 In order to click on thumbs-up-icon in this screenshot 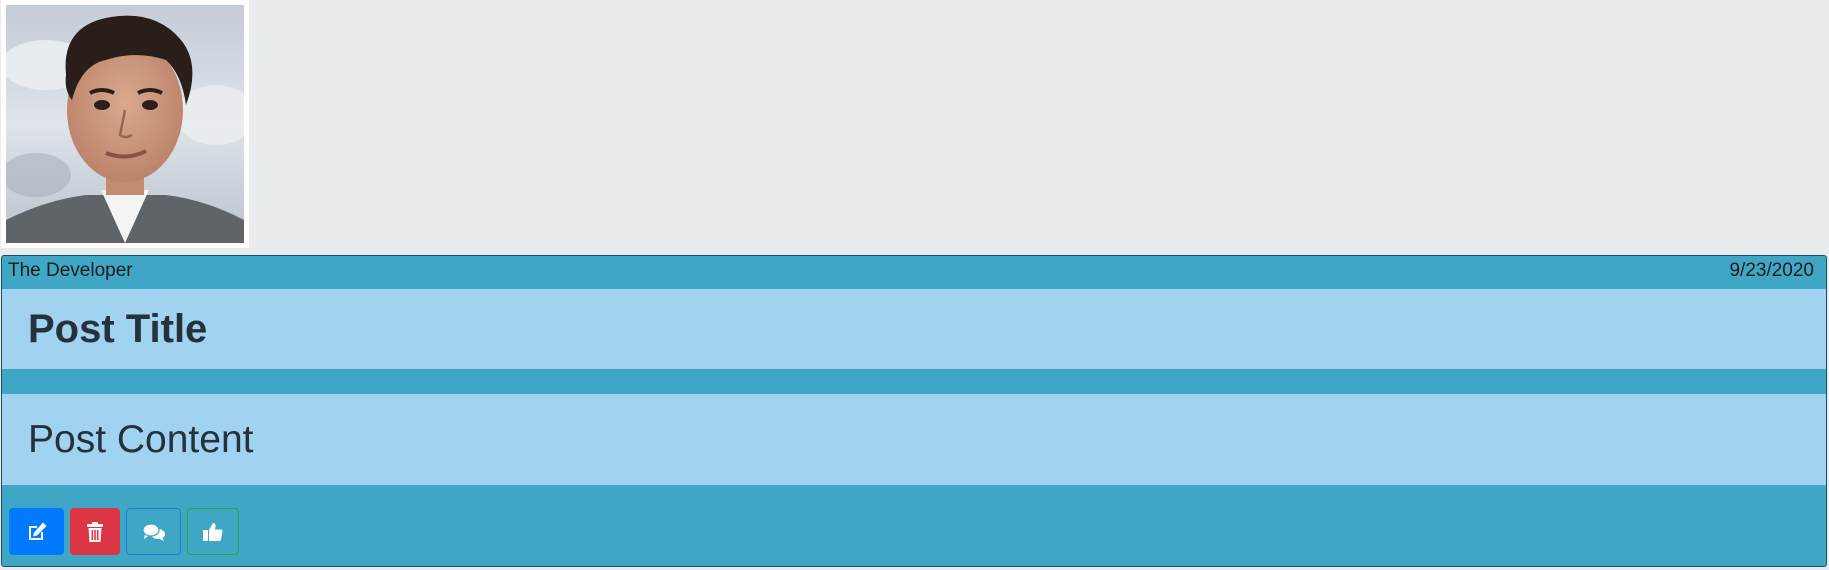, I will do `click(213, 531)`.